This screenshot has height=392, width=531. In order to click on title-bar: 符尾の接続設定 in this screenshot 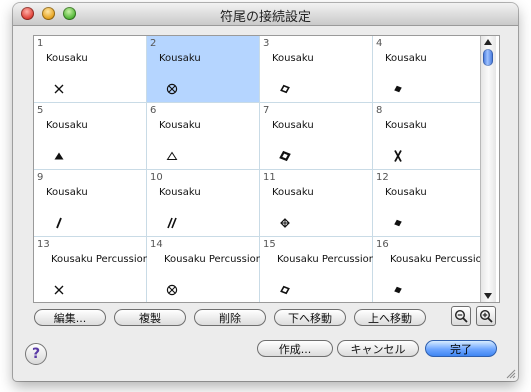, I will do `click(265, 14)`.